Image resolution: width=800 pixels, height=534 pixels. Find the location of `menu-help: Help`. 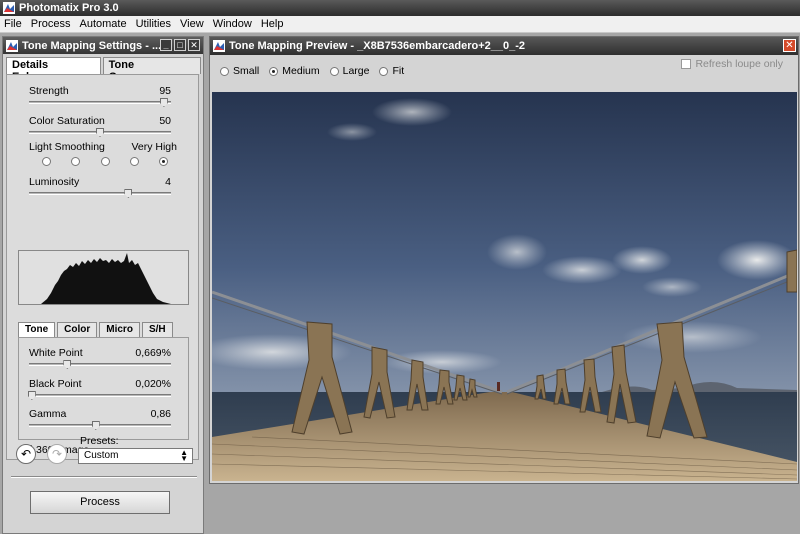

menu-help: Help is located at coordinates (272, 24).